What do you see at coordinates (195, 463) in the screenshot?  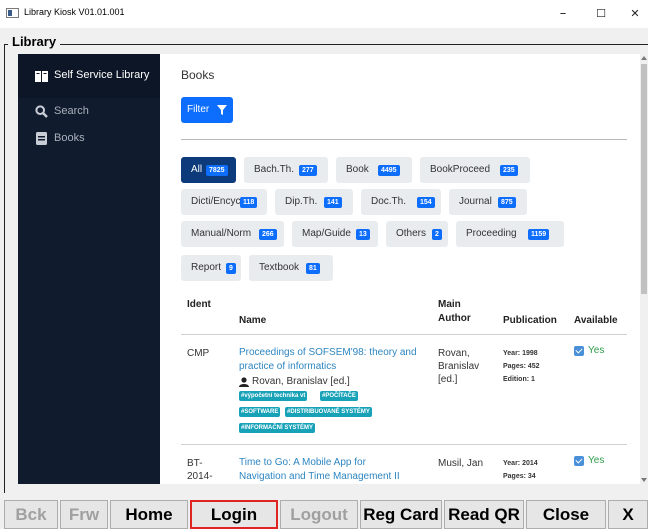 I see `row-ident-line1: BT-` at bounding box center [195, 463].